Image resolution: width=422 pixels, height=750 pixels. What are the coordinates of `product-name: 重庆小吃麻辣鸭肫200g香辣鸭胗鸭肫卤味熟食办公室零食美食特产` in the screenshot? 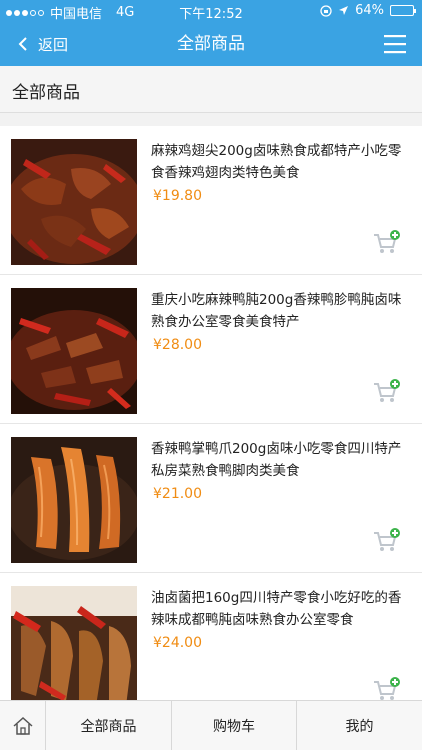 It's located at (282, 311).